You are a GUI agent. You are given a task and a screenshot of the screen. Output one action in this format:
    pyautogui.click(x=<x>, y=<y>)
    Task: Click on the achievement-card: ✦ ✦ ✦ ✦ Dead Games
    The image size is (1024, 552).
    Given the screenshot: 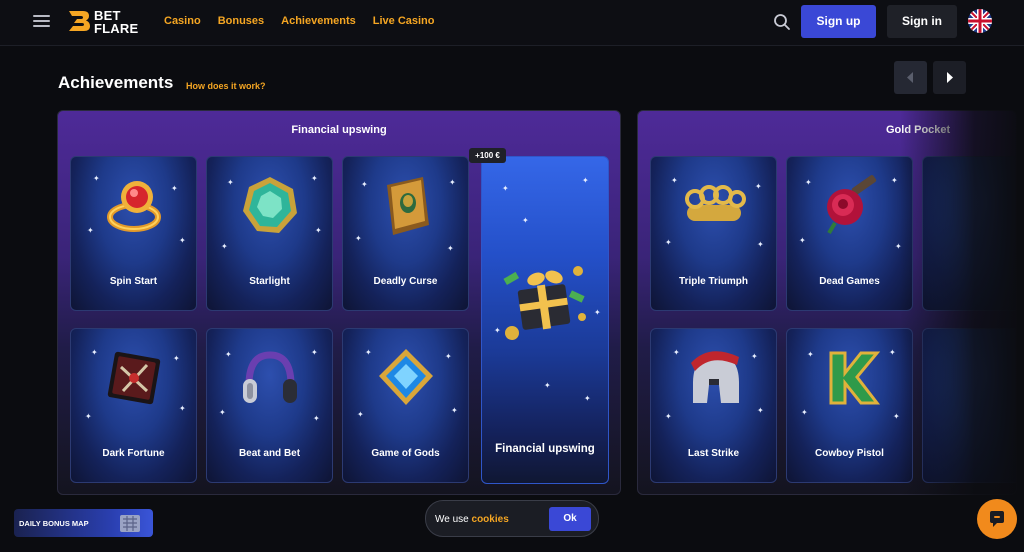 What is the action you would take?
    pyautogui.click(x=849, y=233)
    